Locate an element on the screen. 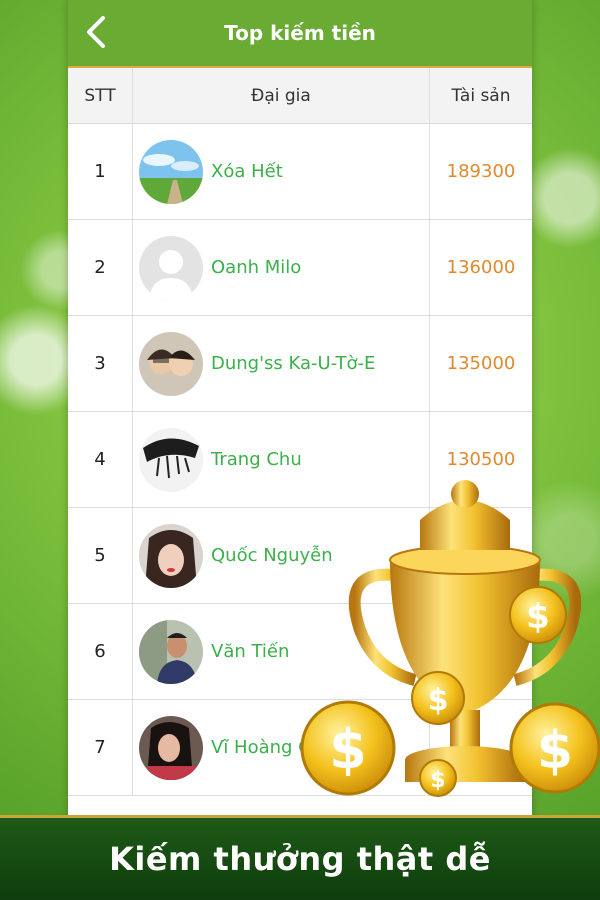 This screenshot has height=900, width=600. table-row: 3 Dung'ss Ka-U-Tờ-E 135000 is located at coordinates (300, 364).